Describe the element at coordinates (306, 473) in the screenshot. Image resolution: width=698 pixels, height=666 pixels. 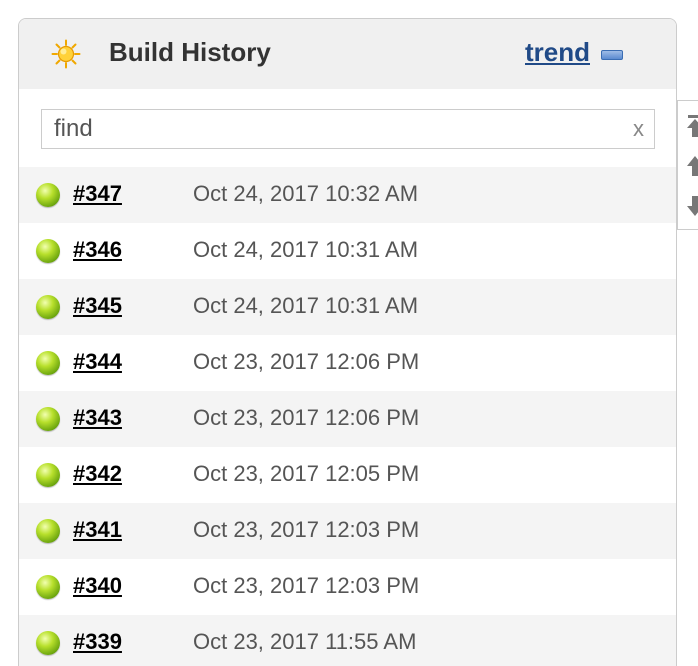
I see `build-date: Oct 23, 2017 12:05 PM` at that location.